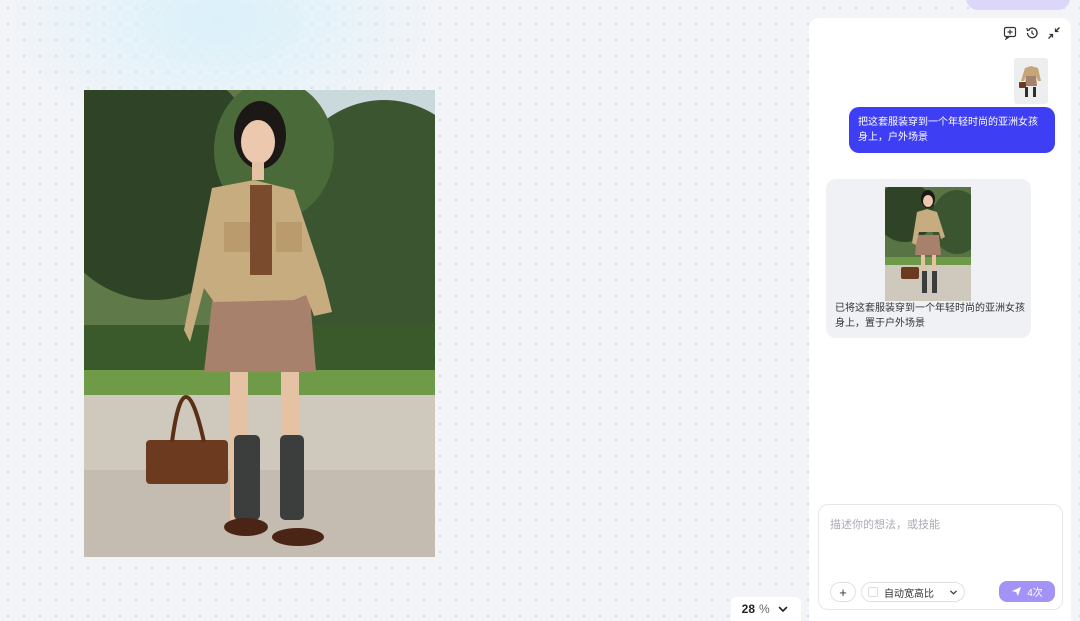 This screenshot has height=621, width=1080. What do you see at coordinates (1017, 591) in the screenshot?
I see `paper-plane-icon` at bounding box center [1017, 591].